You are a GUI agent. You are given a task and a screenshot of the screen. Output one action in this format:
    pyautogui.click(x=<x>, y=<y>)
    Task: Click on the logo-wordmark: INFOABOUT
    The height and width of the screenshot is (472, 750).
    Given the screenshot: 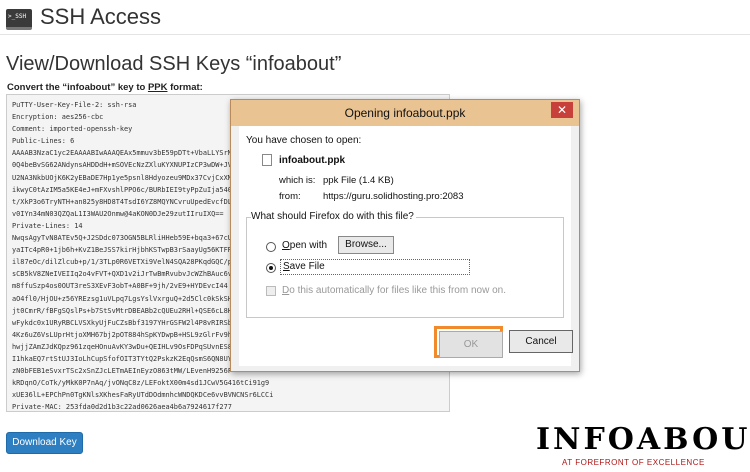 What is the action you would take?
    pyautogui.click(x=643, y=439)
    